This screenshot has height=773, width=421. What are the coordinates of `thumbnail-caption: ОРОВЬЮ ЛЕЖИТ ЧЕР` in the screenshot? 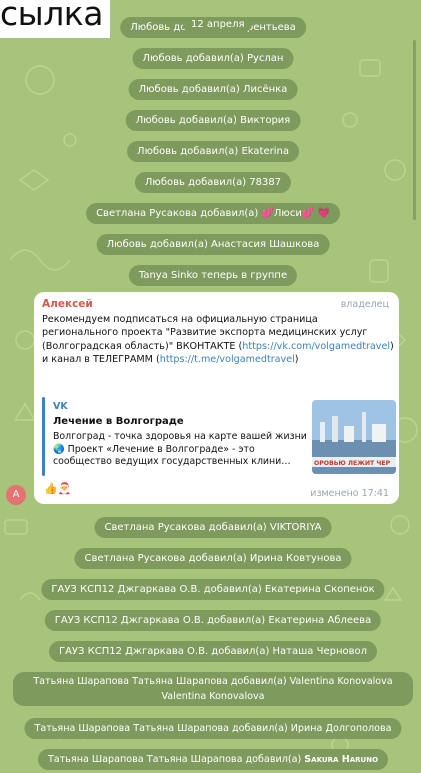 It's located at (352, 463).